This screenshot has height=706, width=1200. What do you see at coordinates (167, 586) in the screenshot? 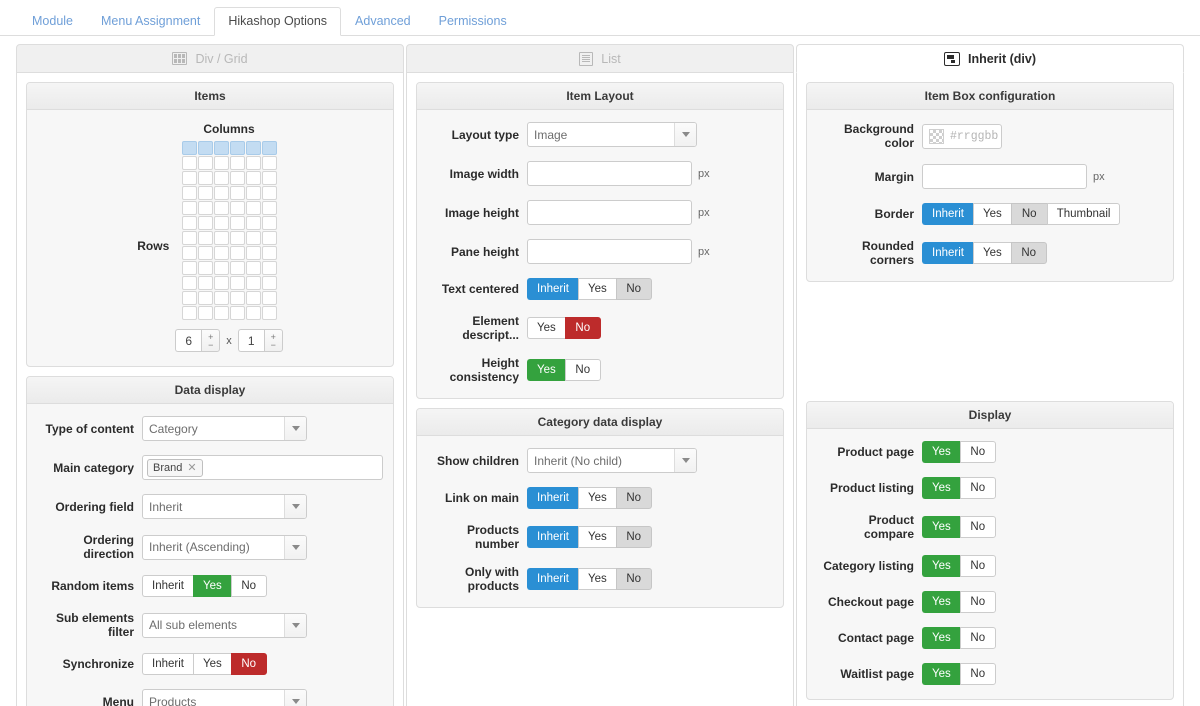
I see `random-items-option-inherit: Inherit` at bounding box center [167, 586].